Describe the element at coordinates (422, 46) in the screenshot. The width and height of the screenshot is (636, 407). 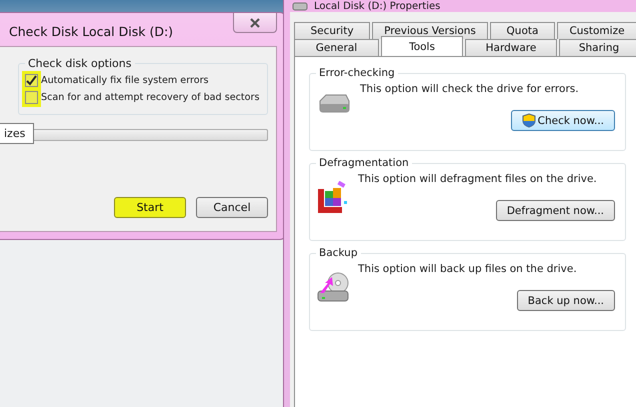
I see `tab: Tools` at that location.